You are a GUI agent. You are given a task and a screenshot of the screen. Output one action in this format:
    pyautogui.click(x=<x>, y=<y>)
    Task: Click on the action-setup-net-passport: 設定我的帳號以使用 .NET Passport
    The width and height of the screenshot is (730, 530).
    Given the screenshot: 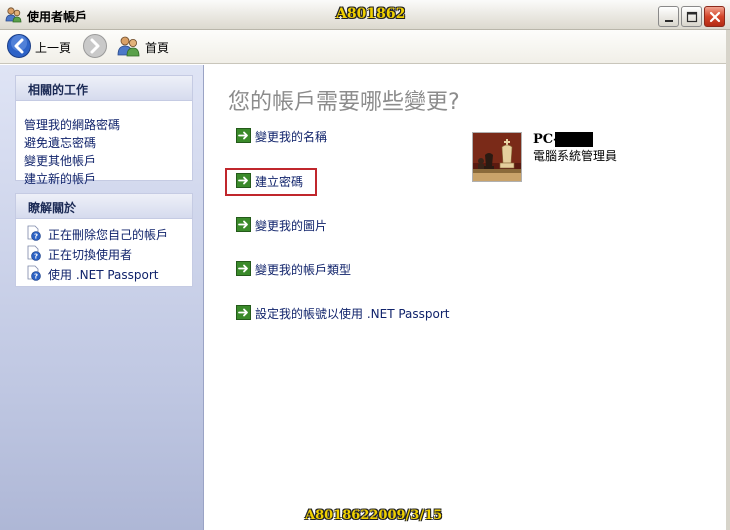 What is the action you would take?
    pyautogui.click(x=366, y=313)
    